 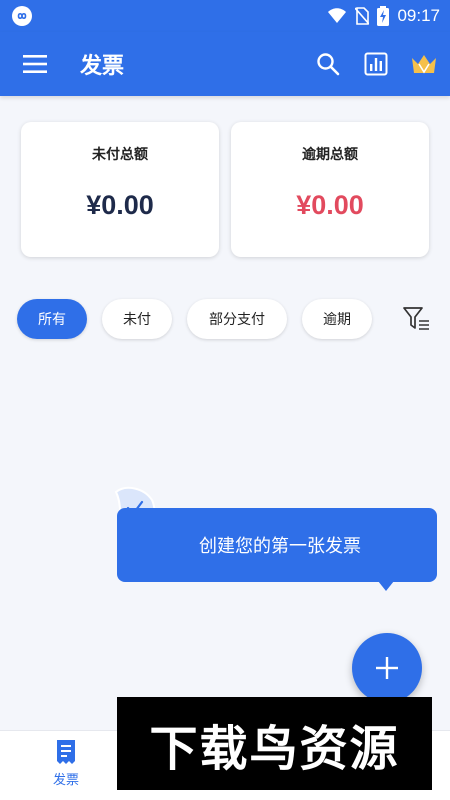 I want to click on create-invoice-tooltip: 创建您的第一张发票, so click(x=277, y=545).